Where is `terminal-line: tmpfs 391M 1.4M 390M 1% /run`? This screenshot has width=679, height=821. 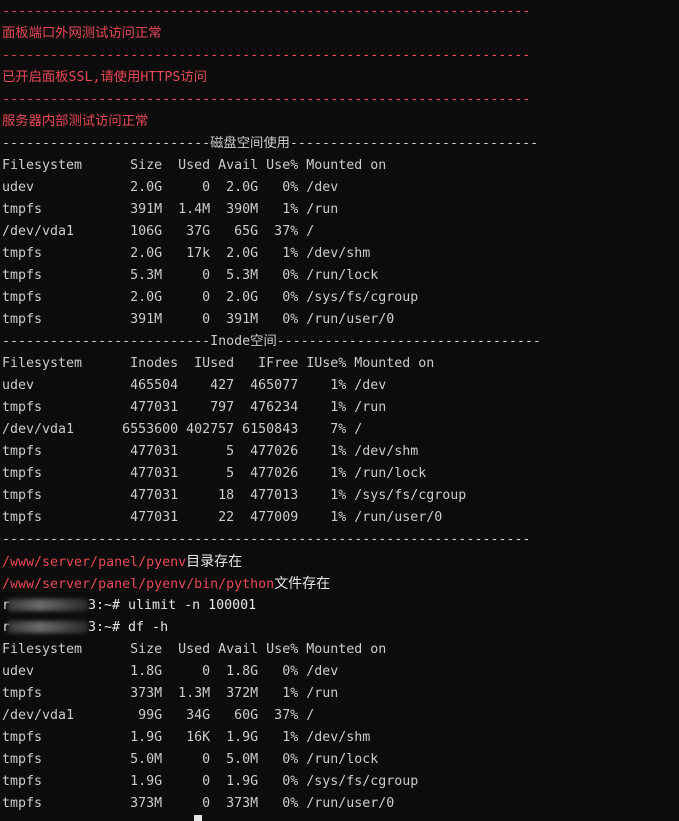
terminal-line: tmpfs 391M 1.4M 390M 1% /run is located at coordinates (170, 209).